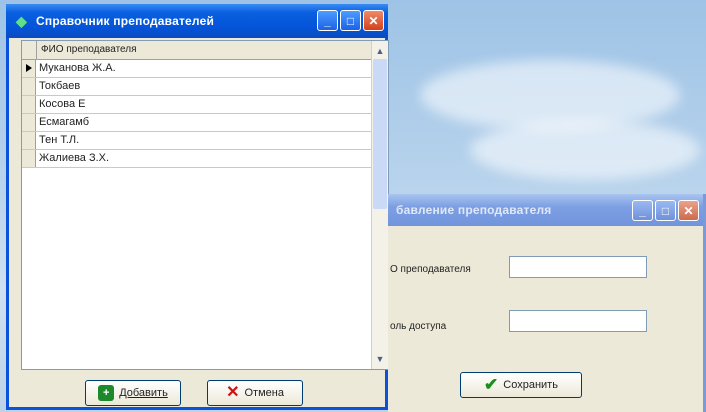  I want to click on access-password-input, so click(578, 321).